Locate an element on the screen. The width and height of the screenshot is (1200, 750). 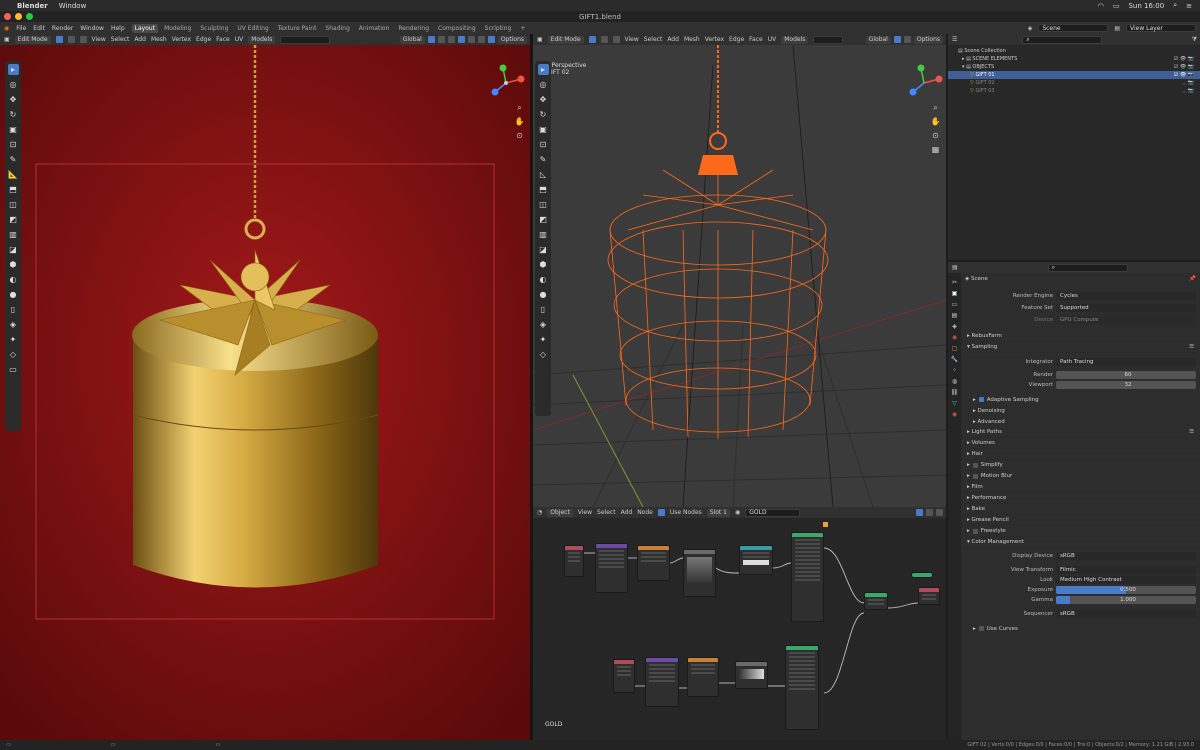
menu-mesh: Mesh is located at coordinates (159, 39).